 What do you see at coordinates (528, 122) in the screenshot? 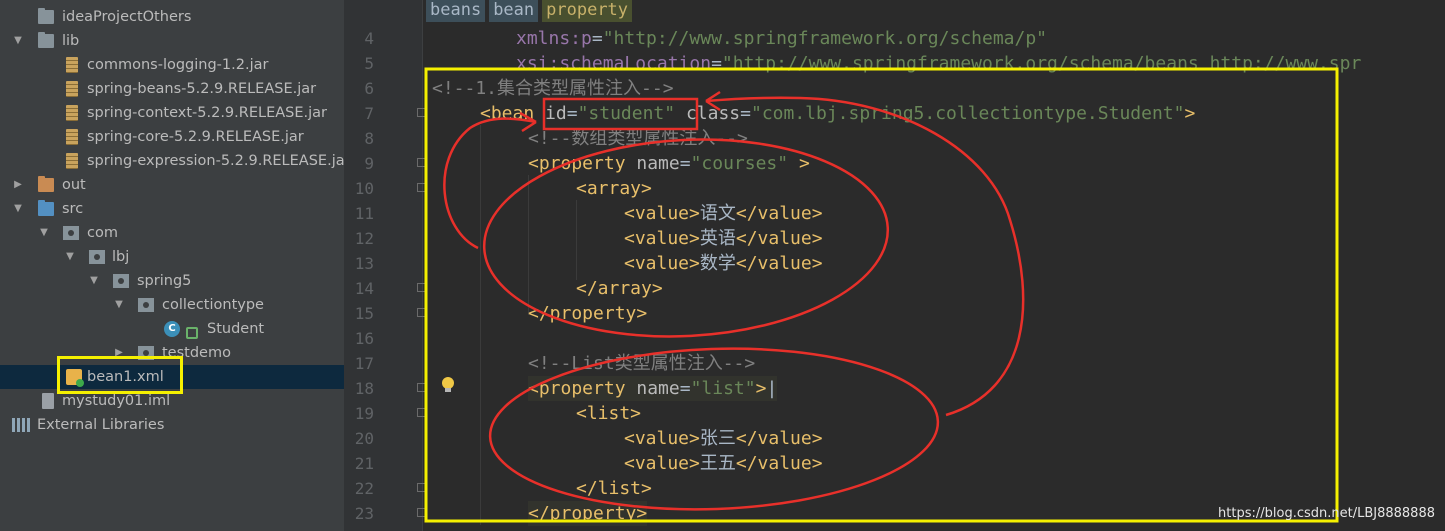
I see `red-arrowhead-left` at bounding box center [528, 122].